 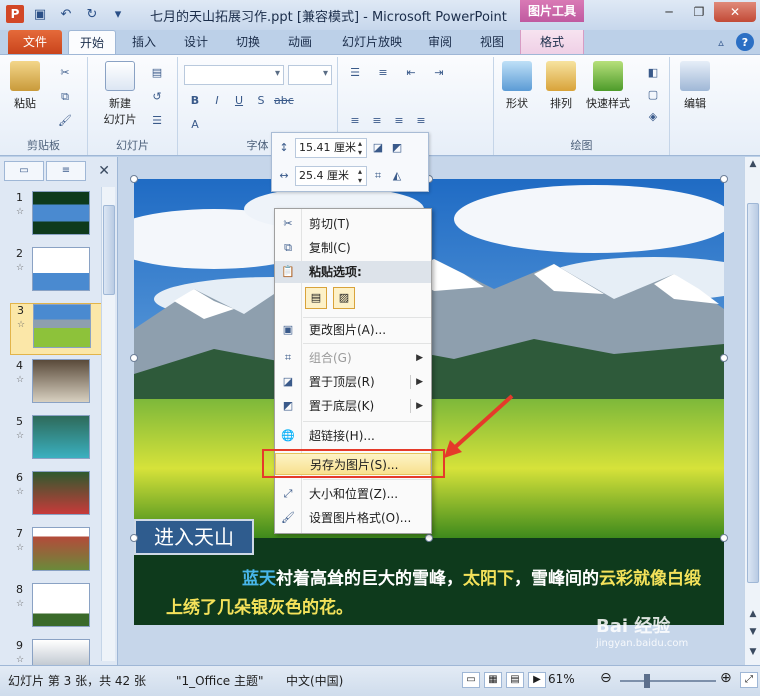 I want to click on resize-handle-s, so click(x=429, y=538).